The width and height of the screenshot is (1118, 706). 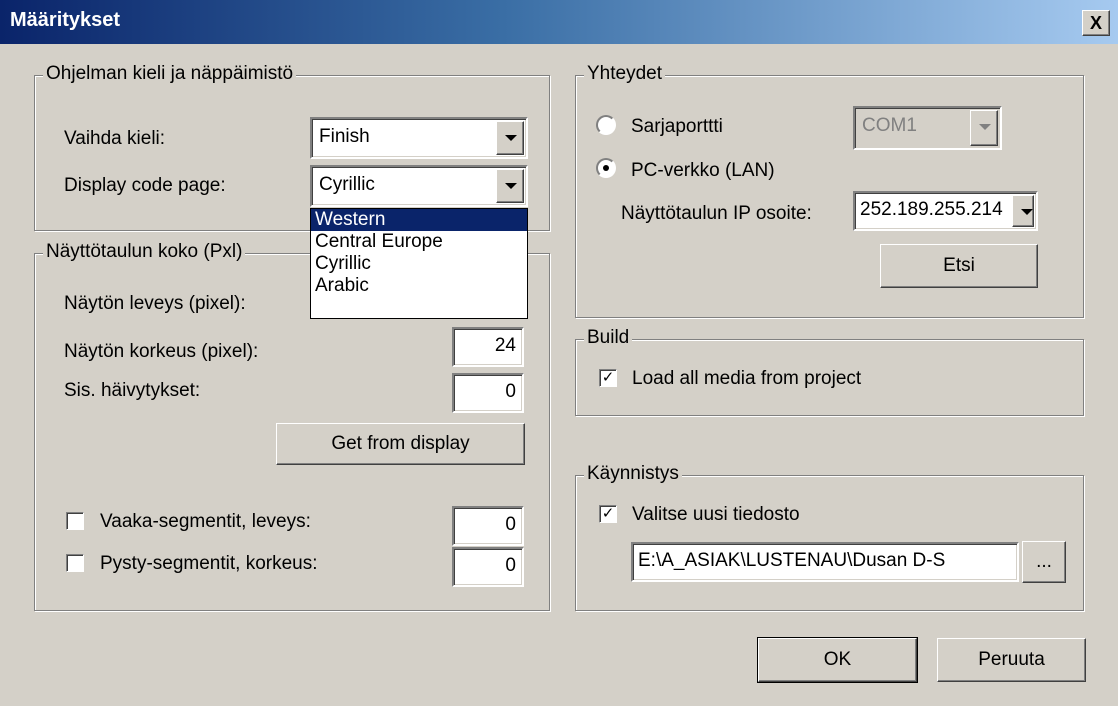 I want to click on fades-label: Sis. häivytykset:, so click(x=132, y=390).